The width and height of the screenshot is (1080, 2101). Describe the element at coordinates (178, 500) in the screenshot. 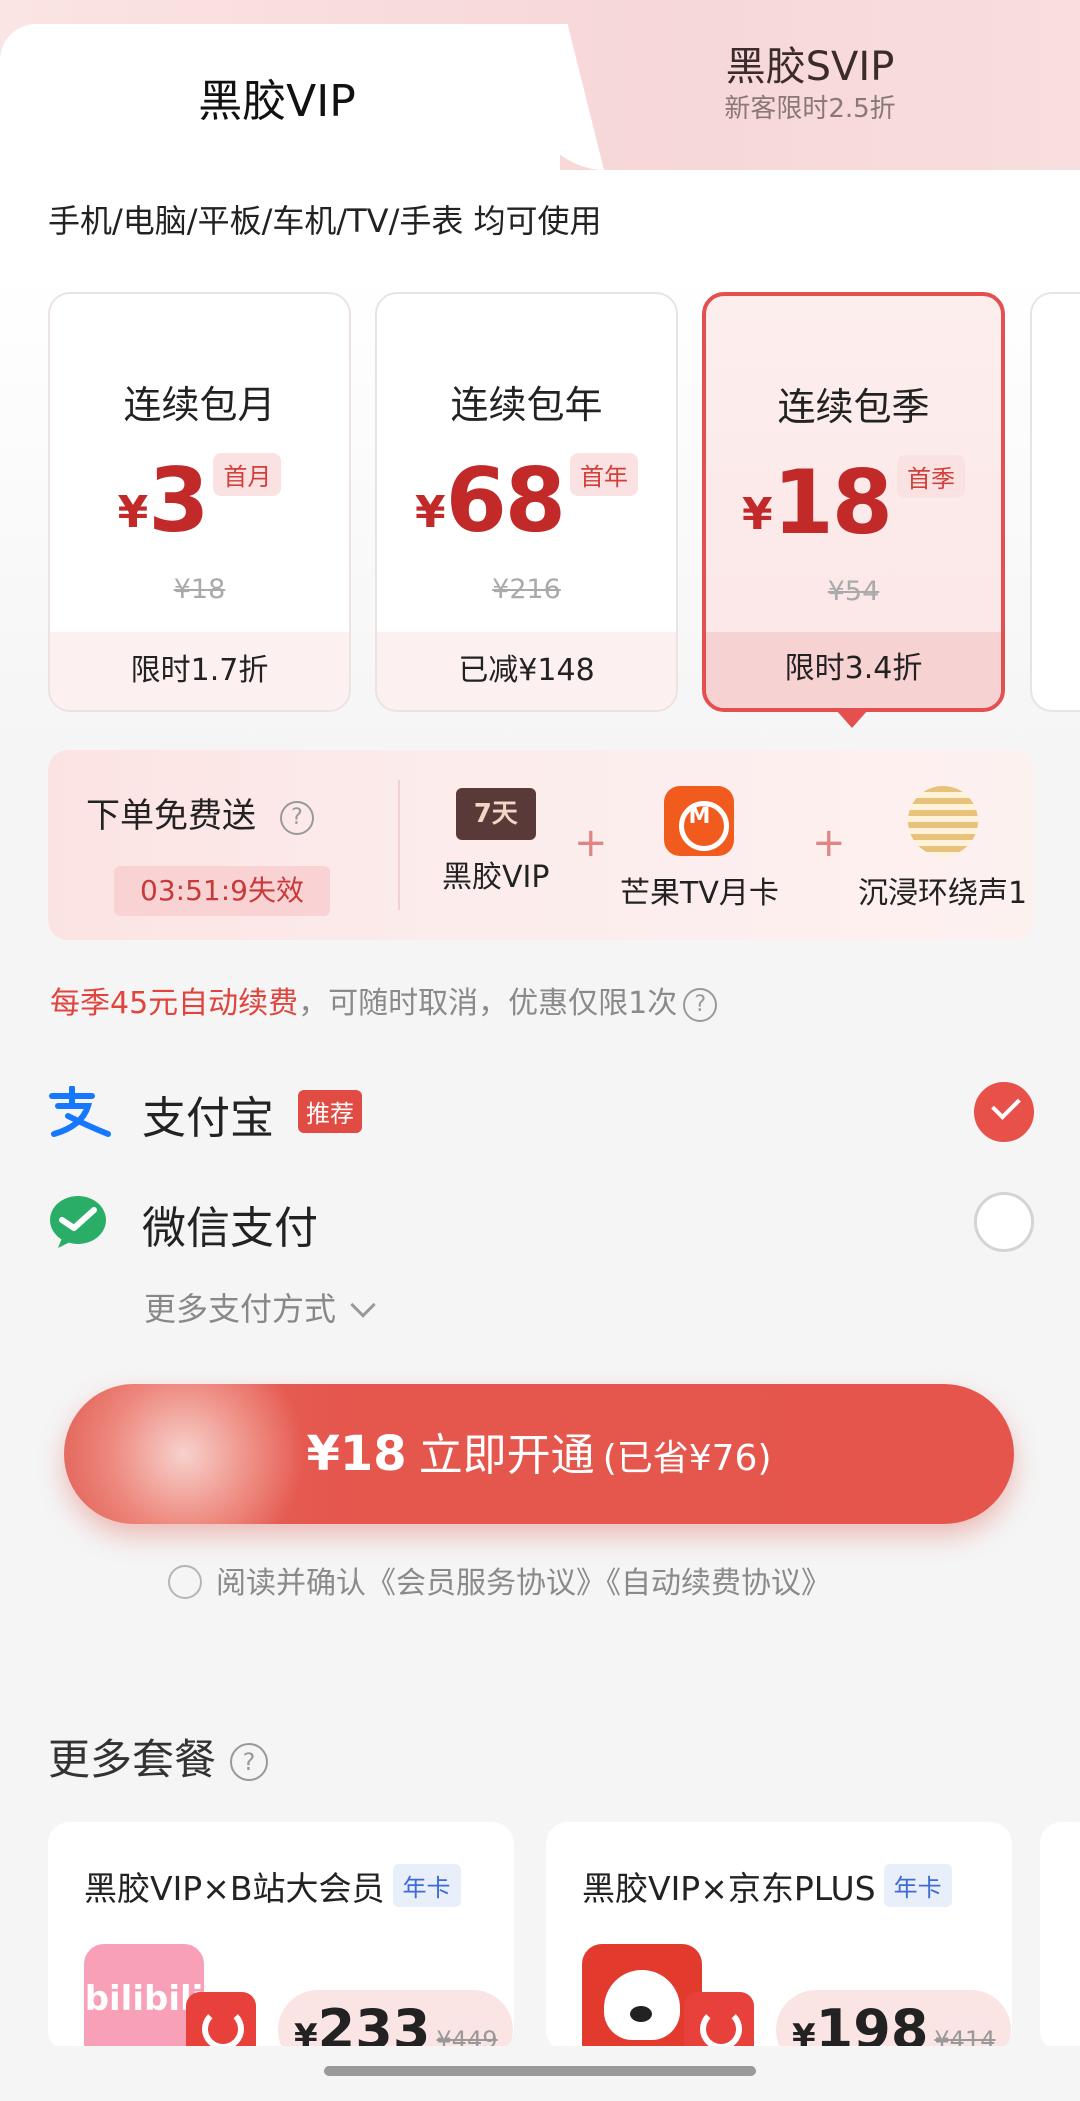

I see `plan-price-value: 3` at that location.